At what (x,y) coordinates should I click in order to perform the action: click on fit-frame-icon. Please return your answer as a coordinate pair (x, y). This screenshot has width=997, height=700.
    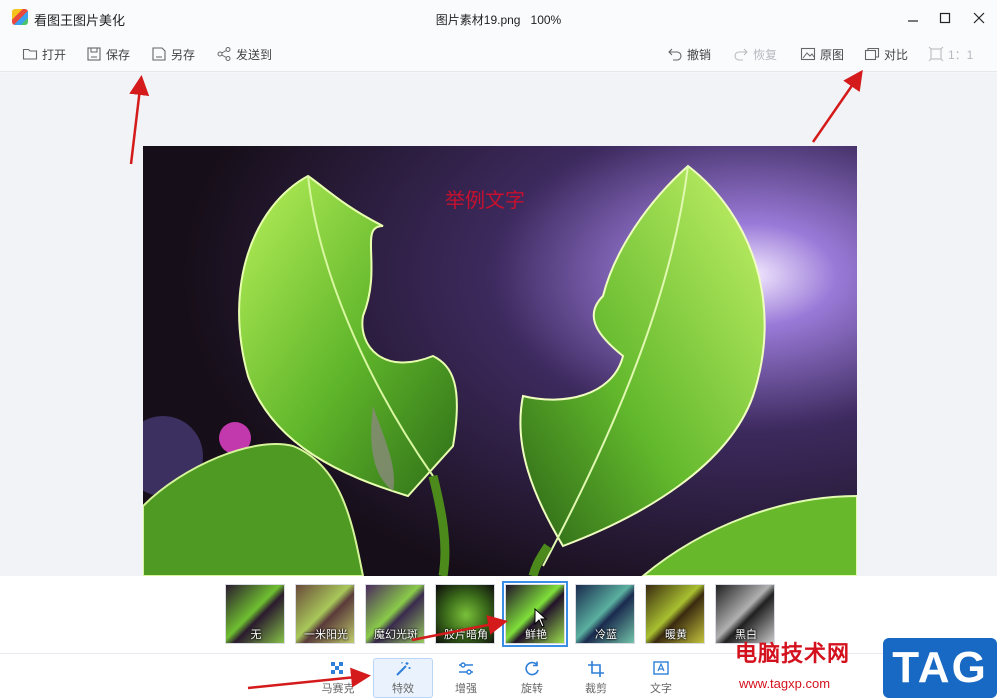
    Looking at the image, I should click on (936, 54).